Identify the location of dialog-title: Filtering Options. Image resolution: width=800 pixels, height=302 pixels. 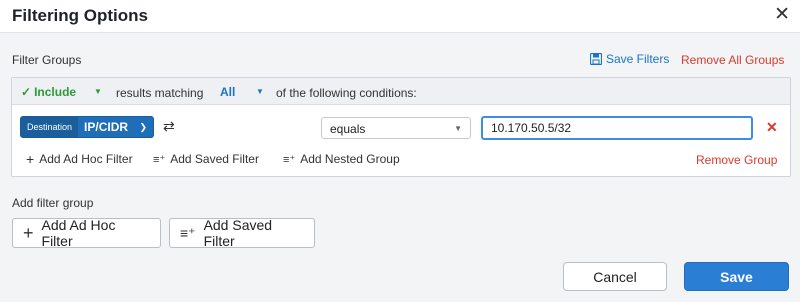
(80, 15).